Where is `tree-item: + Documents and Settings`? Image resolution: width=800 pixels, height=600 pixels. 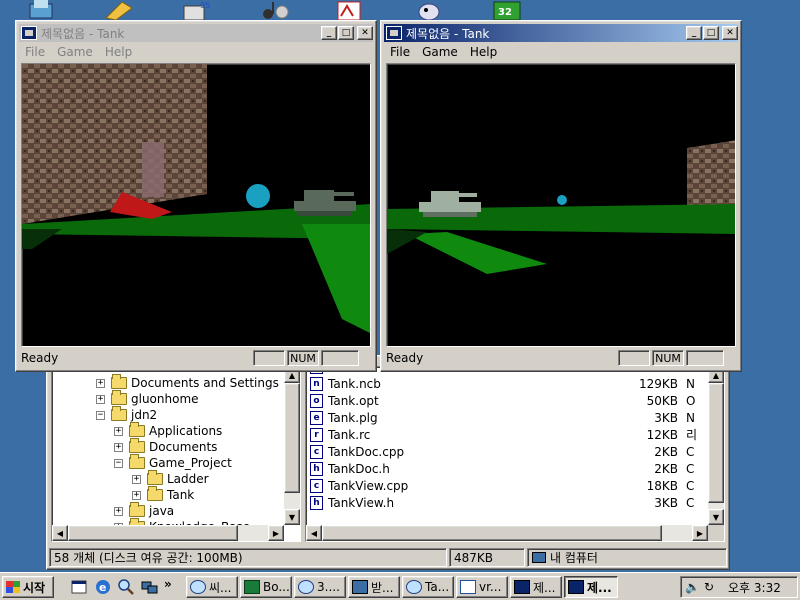
tree-item: + Documents and Settings is located at coordinates (187, 382).